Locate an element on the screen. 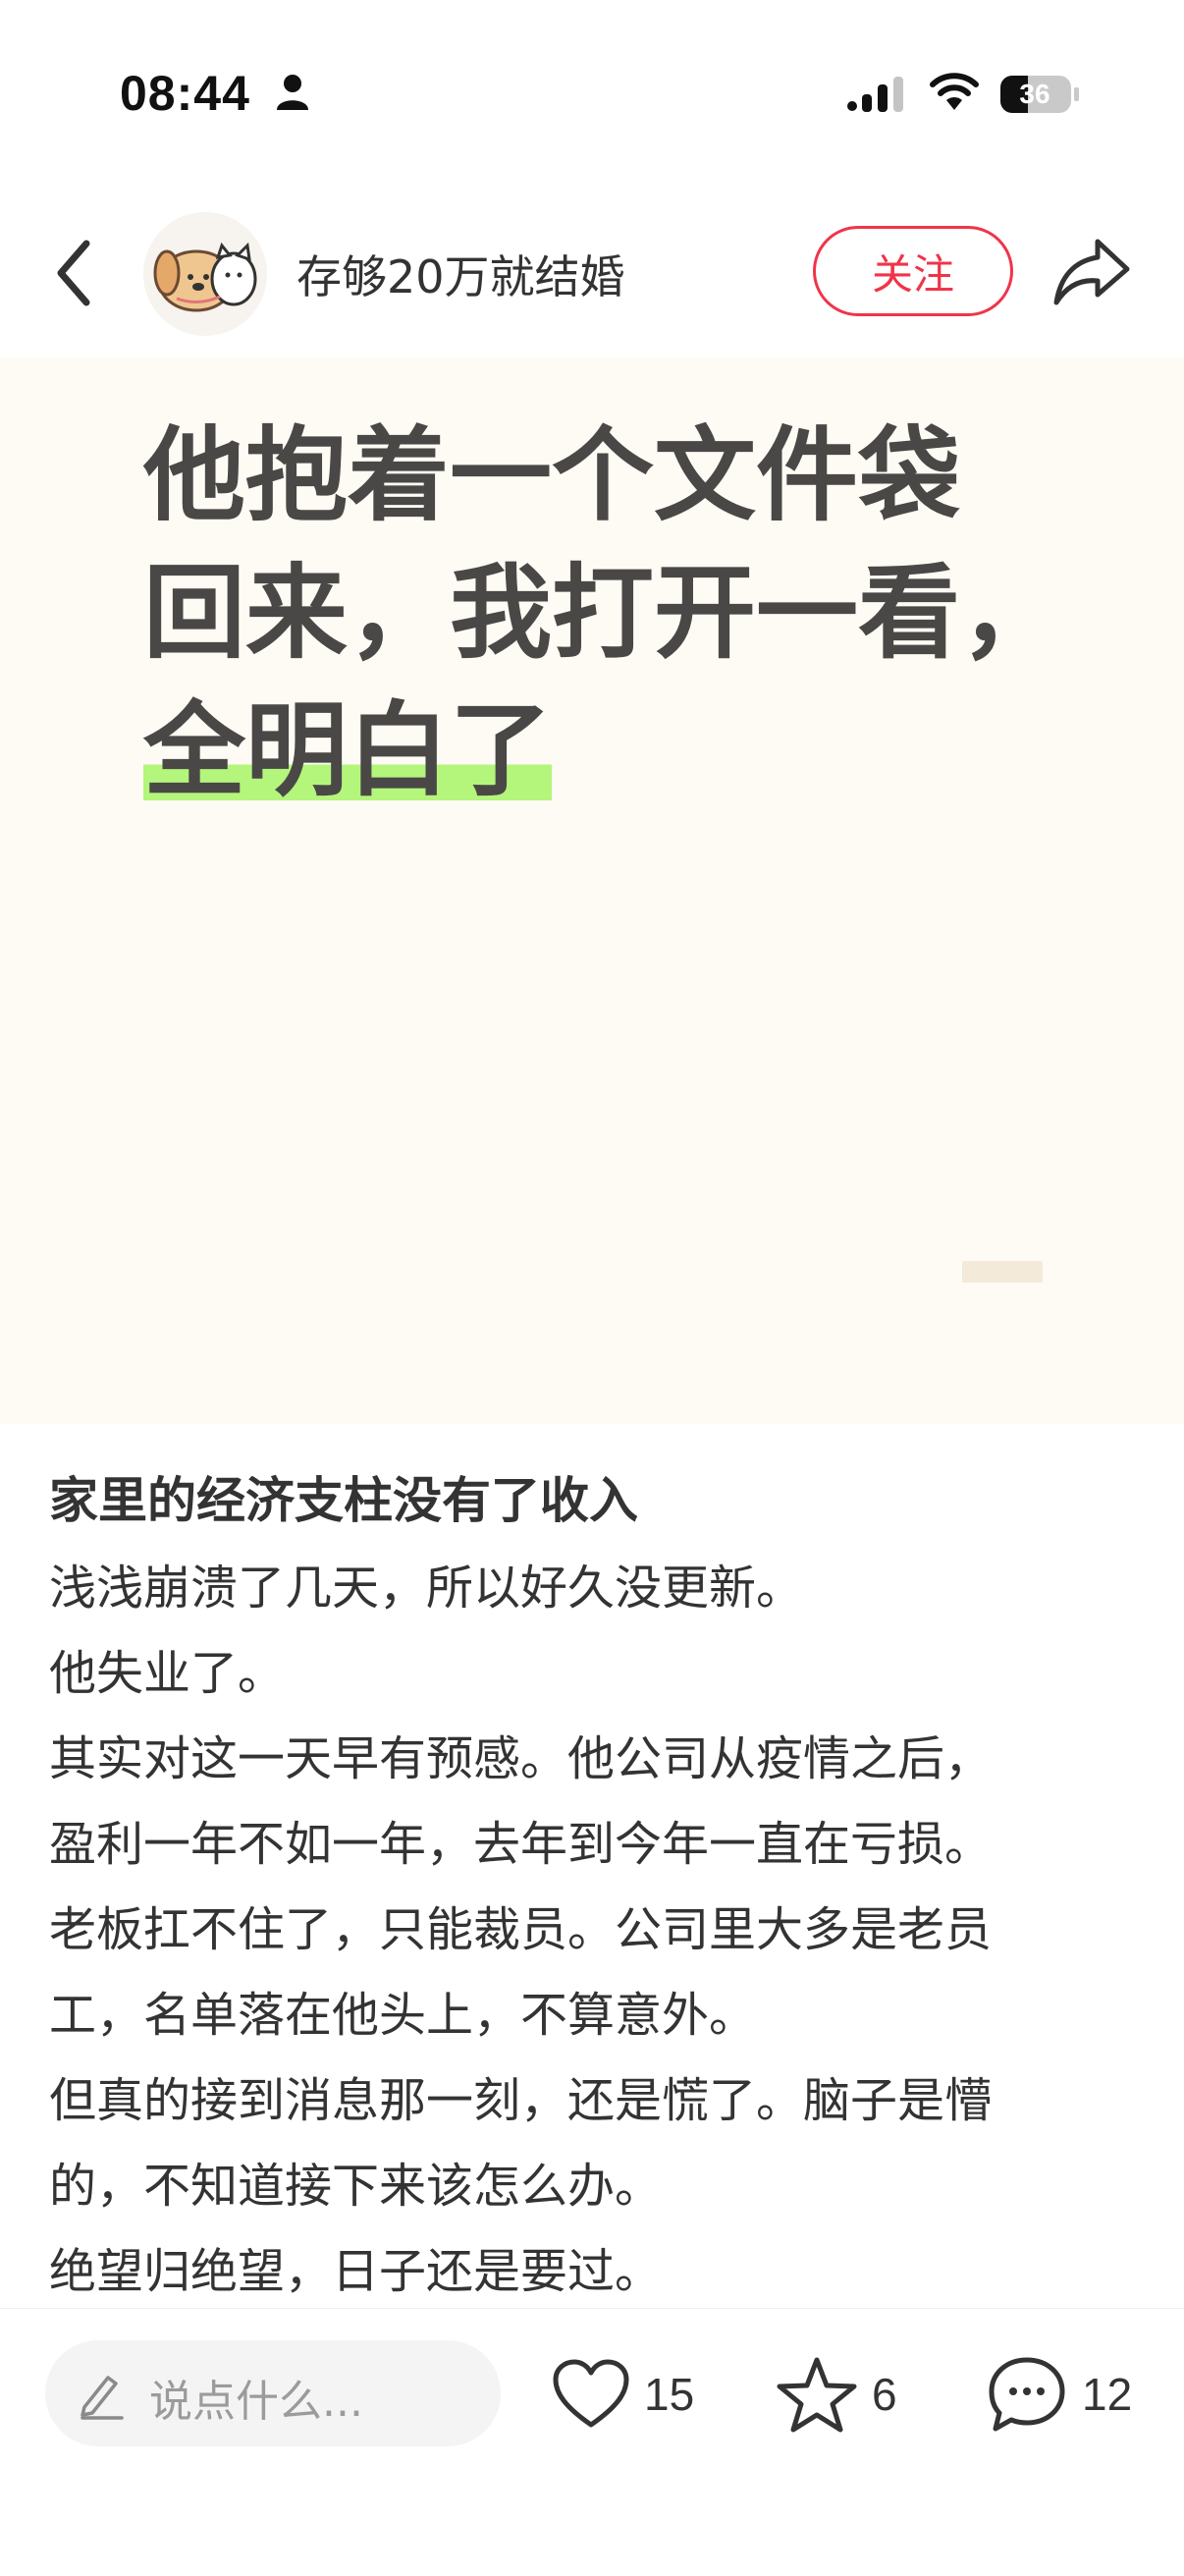  collect-button: 6 is located at coordinates (836, 2394).